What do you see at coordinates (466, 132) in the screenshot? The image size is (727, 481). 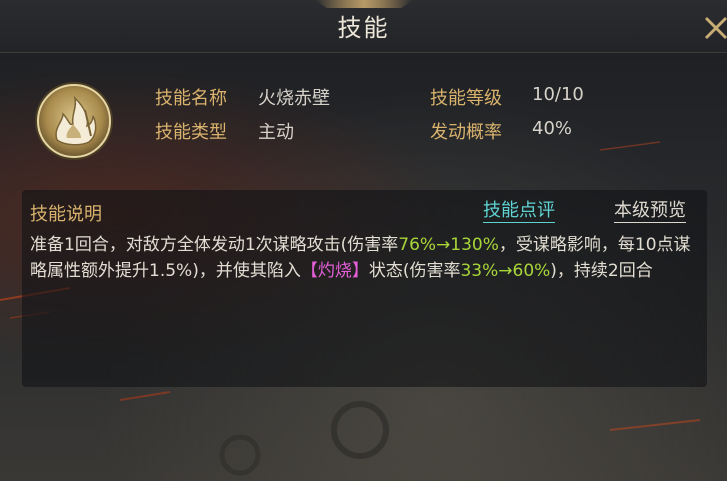 I see `activation-chance-label: 发动概率` at bounding box center [466, 132].